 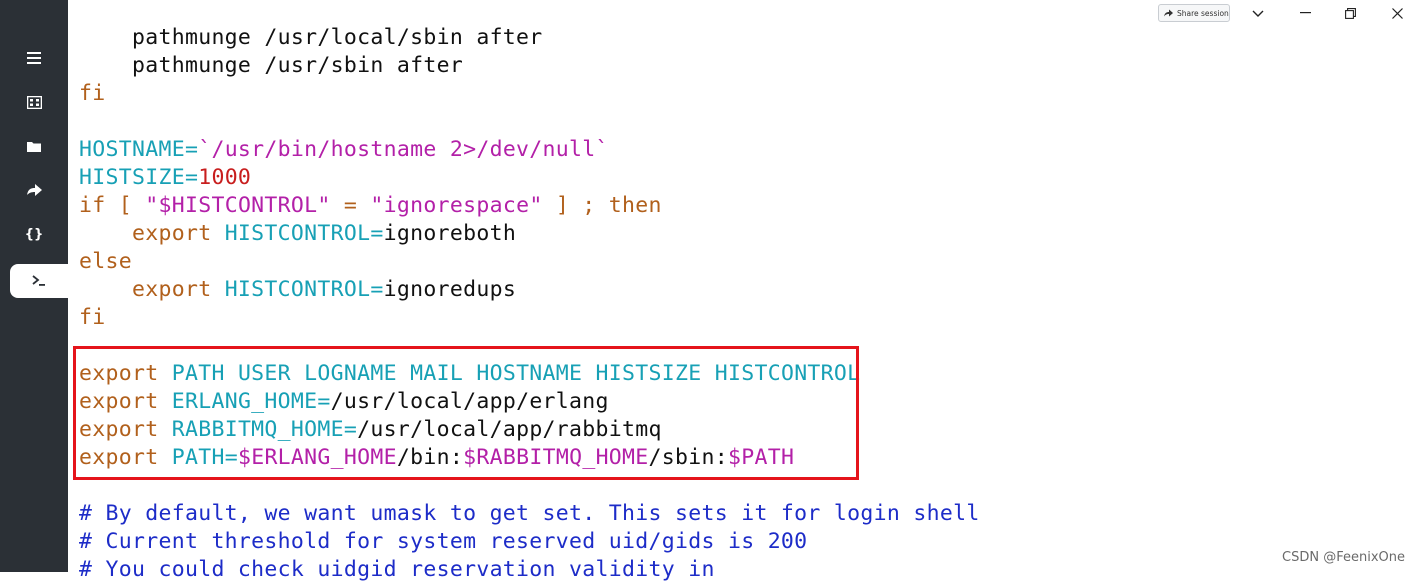 What do you see at coordinates (34, 190) in the screenshot?
I see `forward-icon` at bounding box center [34, 190].